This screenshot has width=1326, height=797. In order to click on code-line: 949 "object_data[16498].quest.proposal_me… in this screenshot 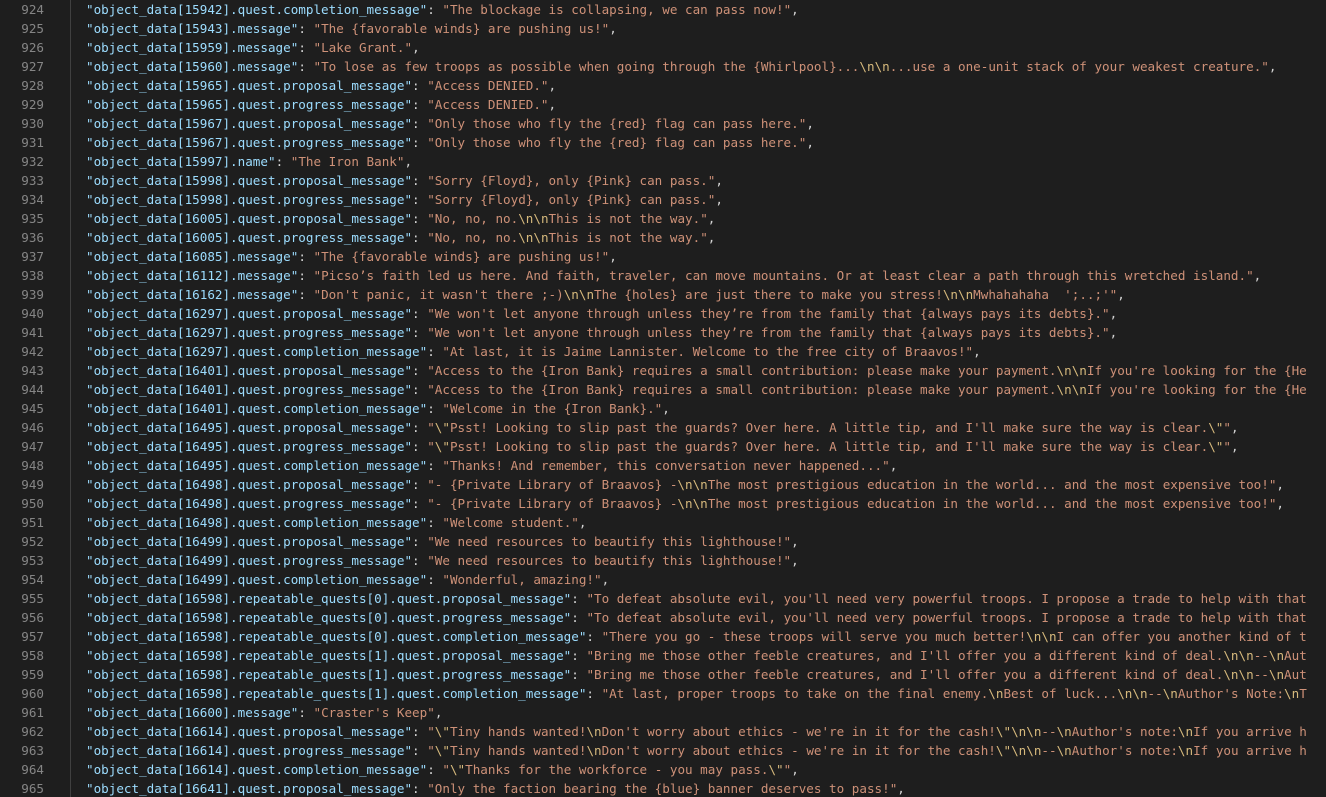, I will do `click(663, 484)`.